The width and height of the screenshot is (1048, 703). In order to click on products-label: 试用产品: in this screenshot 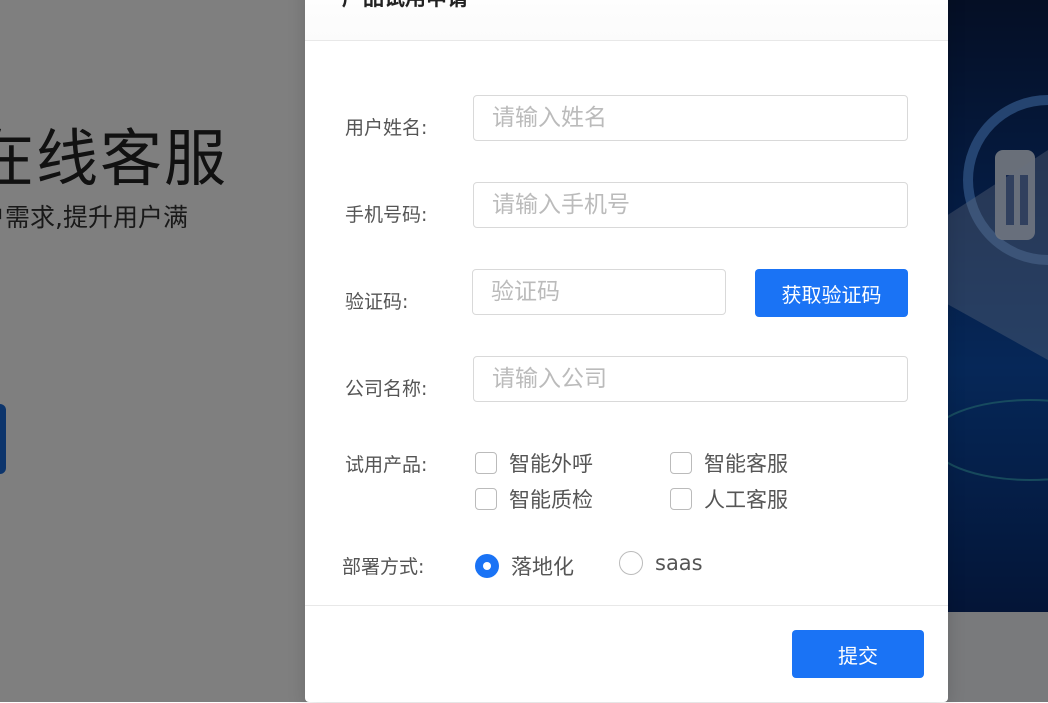, I will do `click(386, 465)`.